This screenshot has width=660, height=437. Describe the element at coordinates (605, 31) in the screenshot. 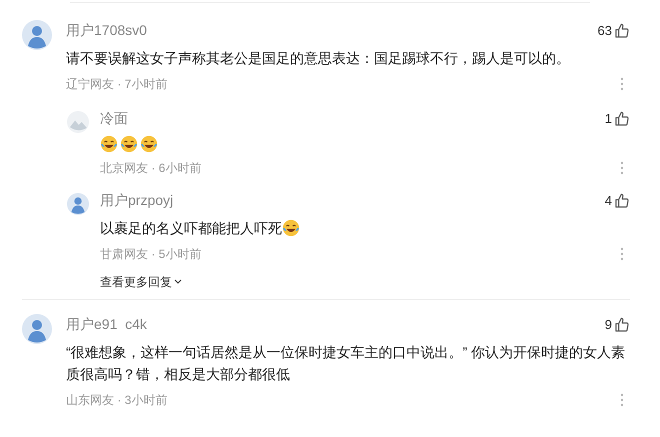

I see `like-count: 63` at that location.